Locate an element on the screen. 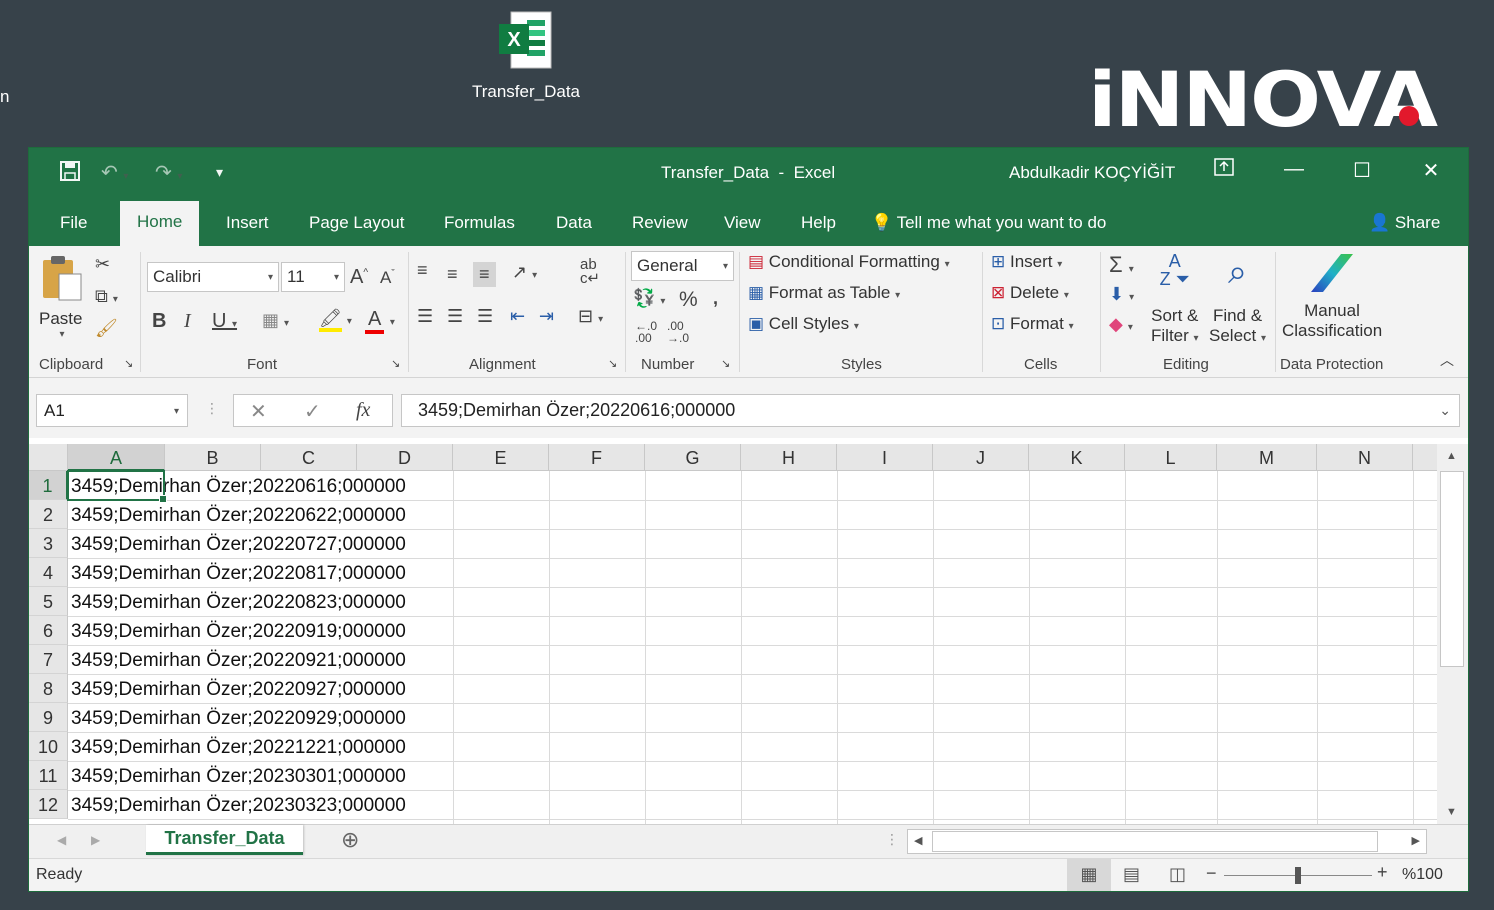 The image size is (1494, 910). column-header-f: F is located at coordinates (597, 457).